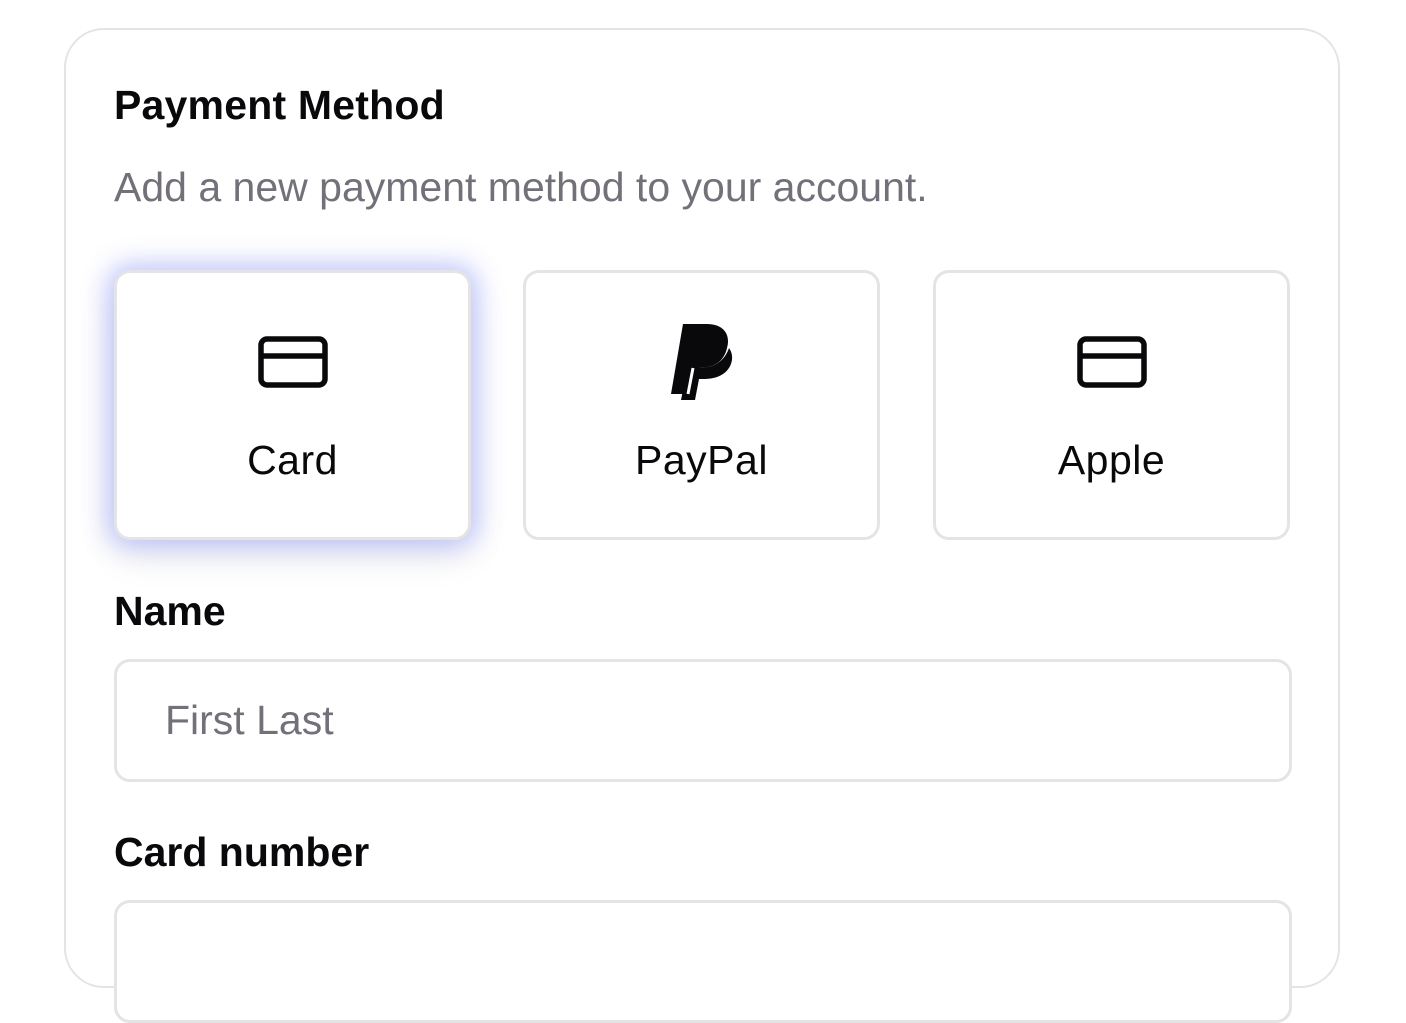  I want to click on card-number-label: Card number, so click(242, 852).